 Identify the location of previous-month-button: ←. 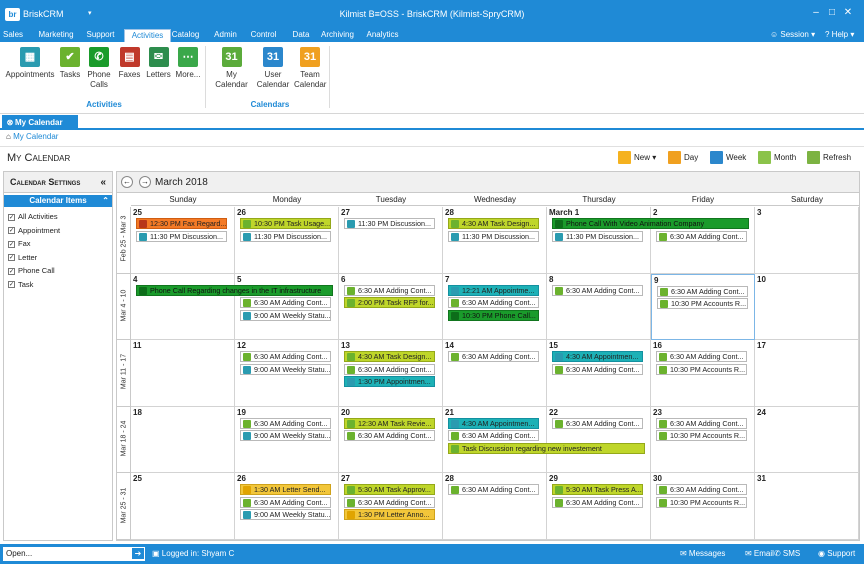
(127, 182).